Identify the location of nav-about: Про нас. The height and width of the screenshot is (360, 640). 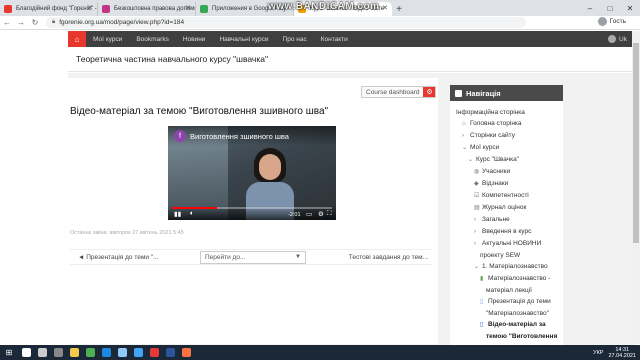
(295, 39).